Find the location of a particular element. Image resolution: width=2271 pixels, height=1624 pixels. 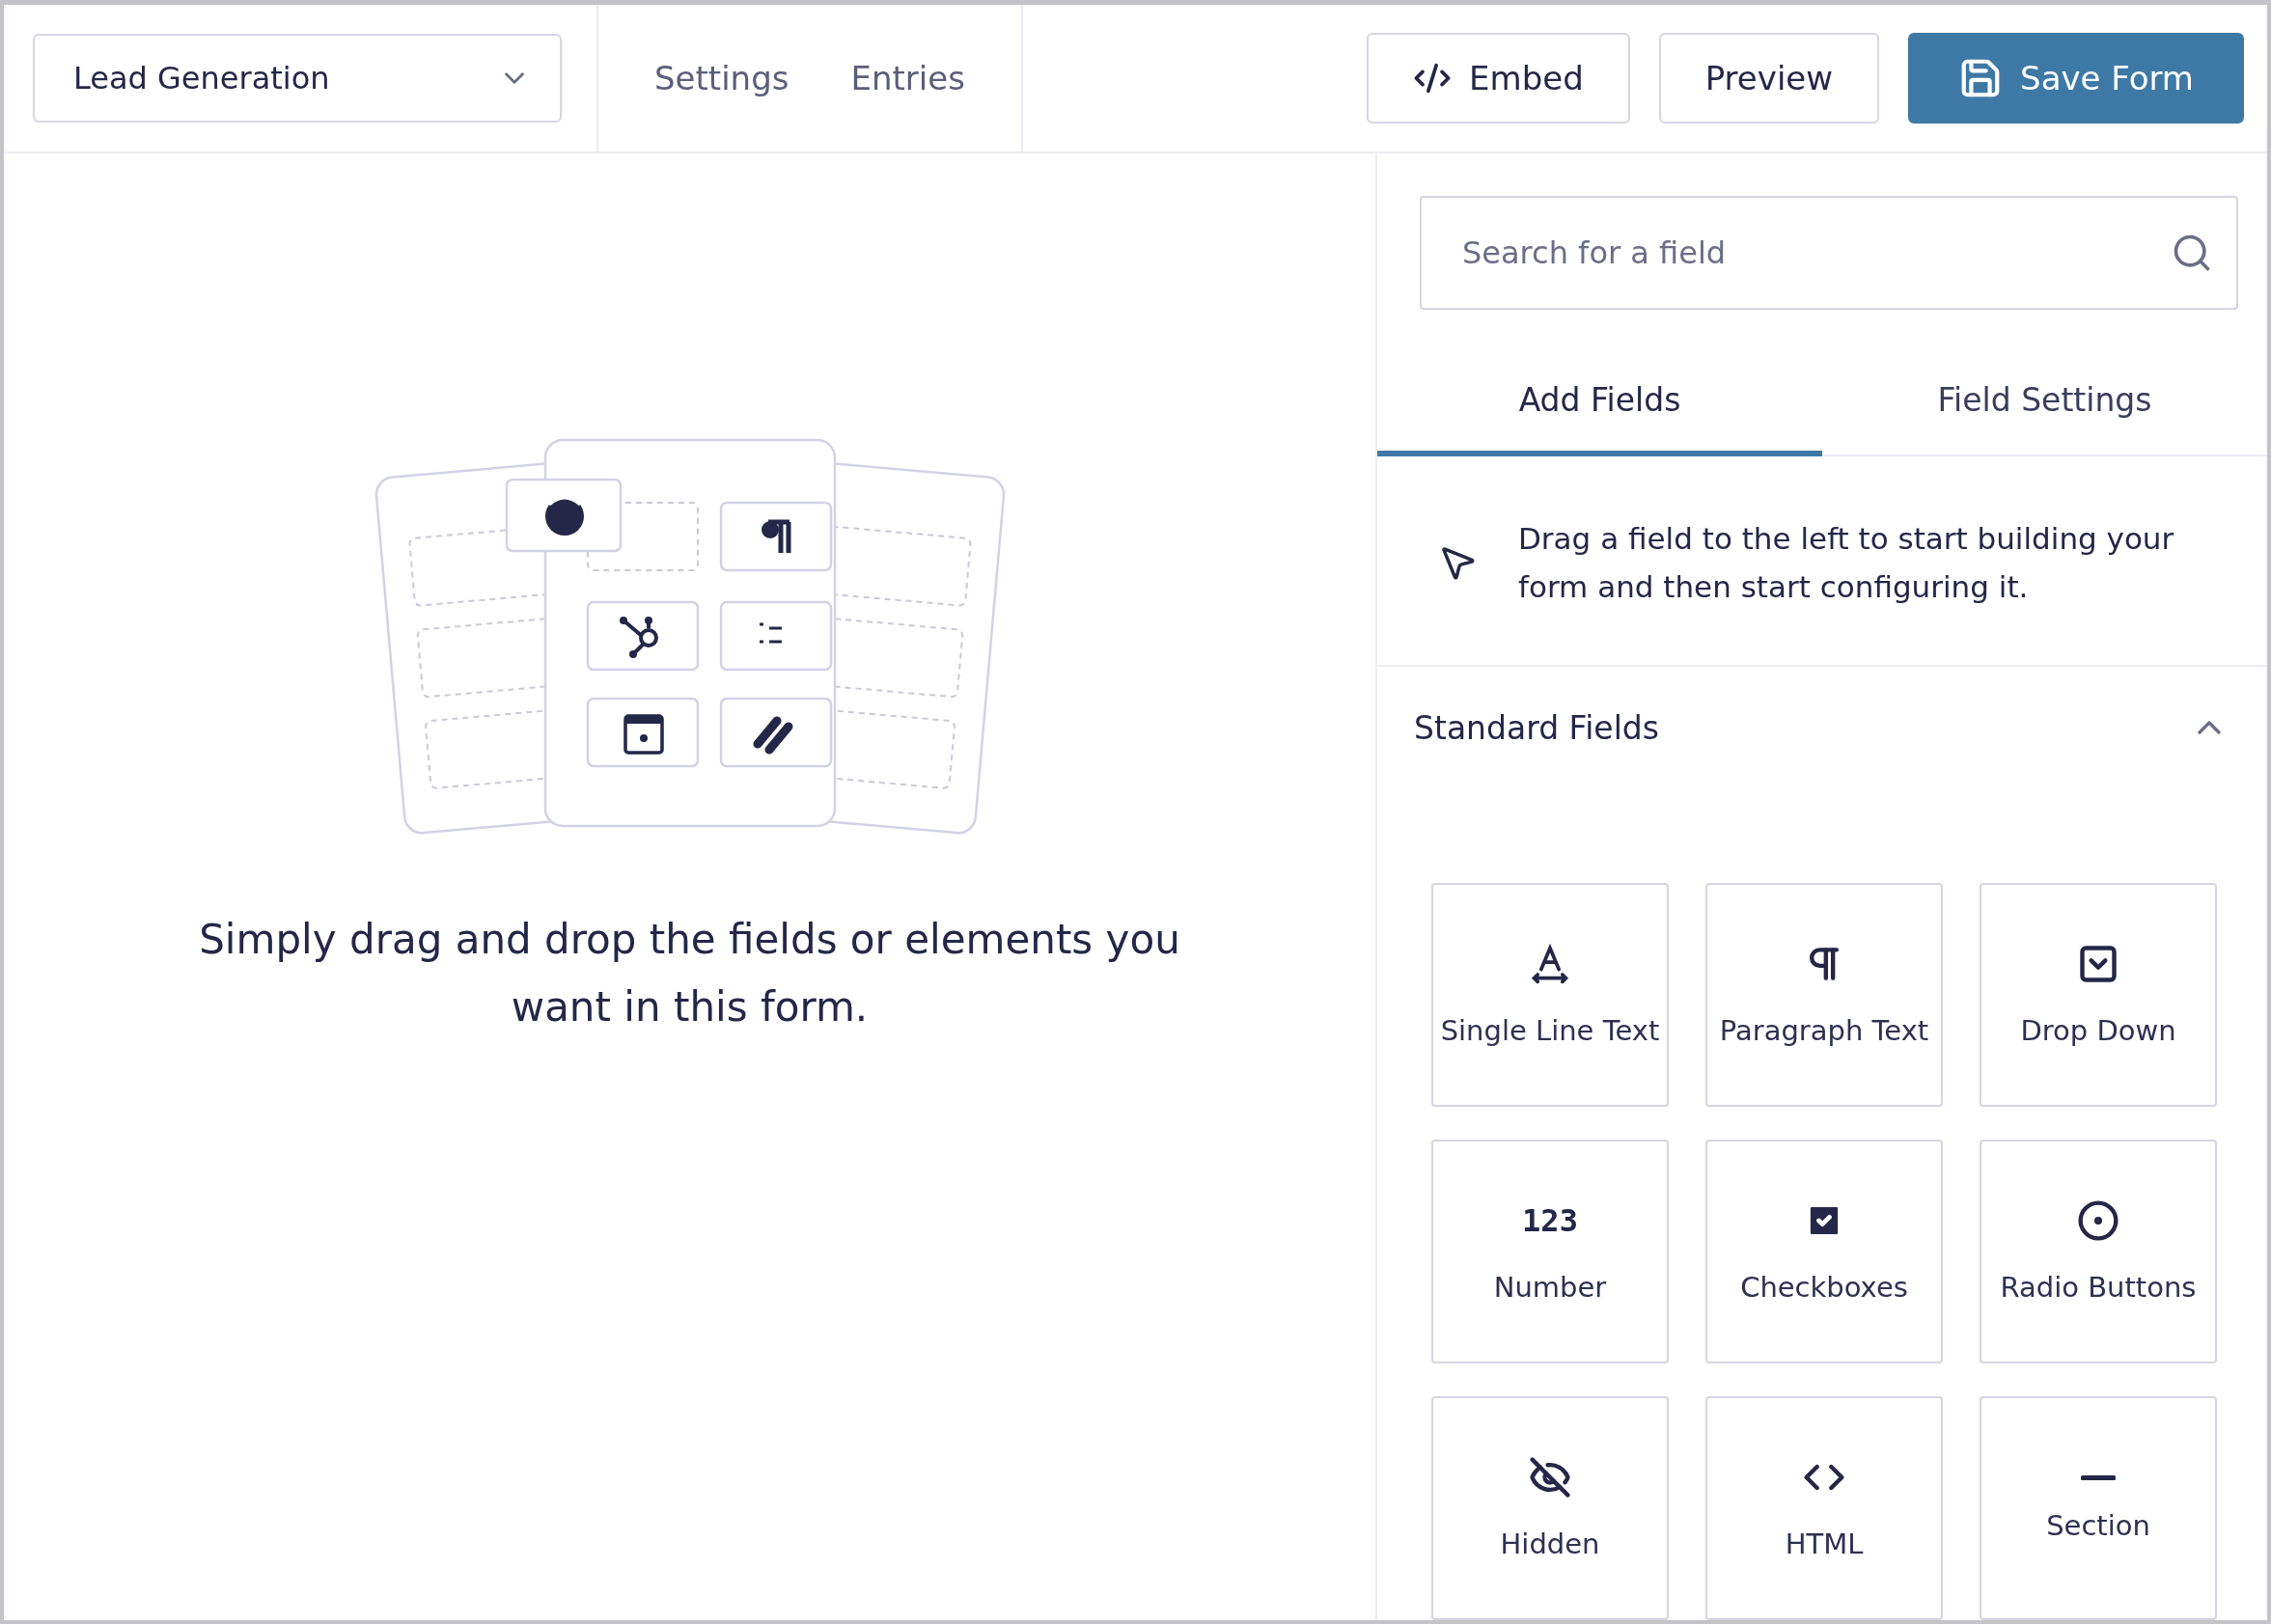

sidebar-tab: Field Settings is located at coordinates (2045, 402).